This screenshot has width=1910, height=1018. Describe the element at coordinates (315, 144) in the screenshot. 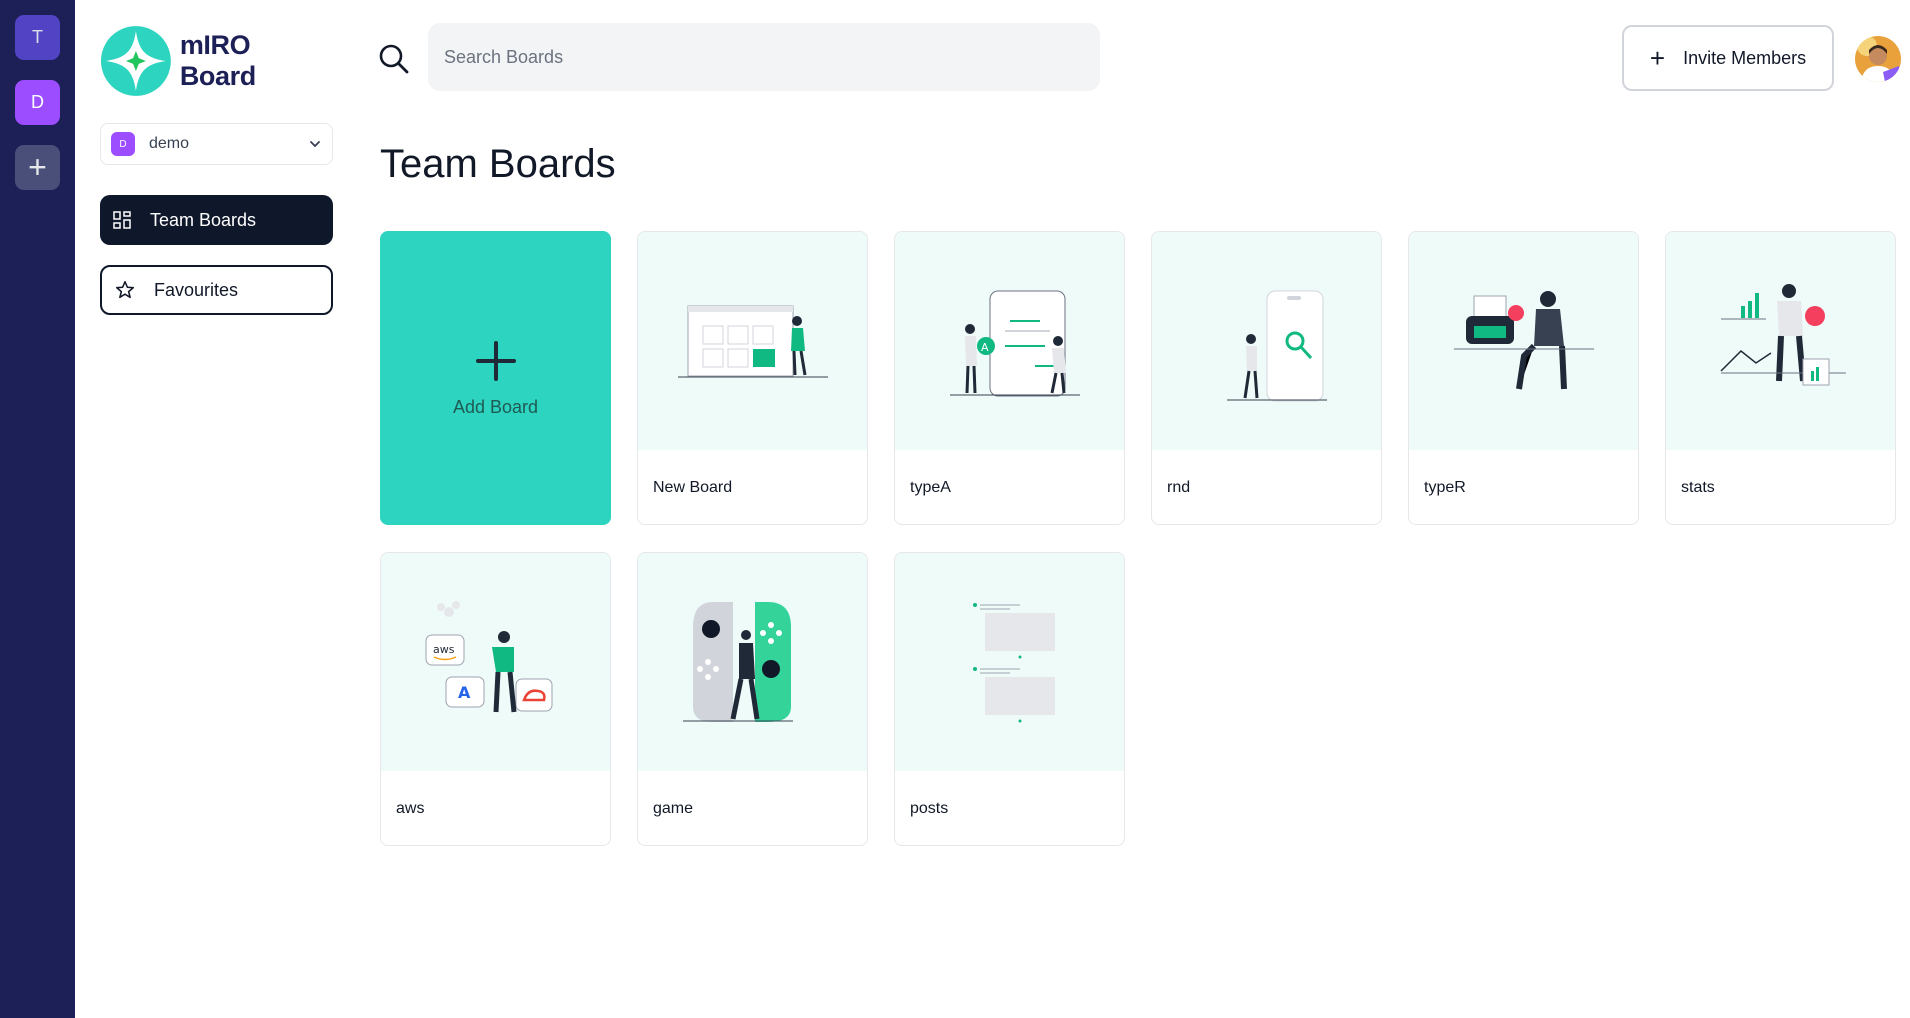

I see `chevron-down-icon` at that location.